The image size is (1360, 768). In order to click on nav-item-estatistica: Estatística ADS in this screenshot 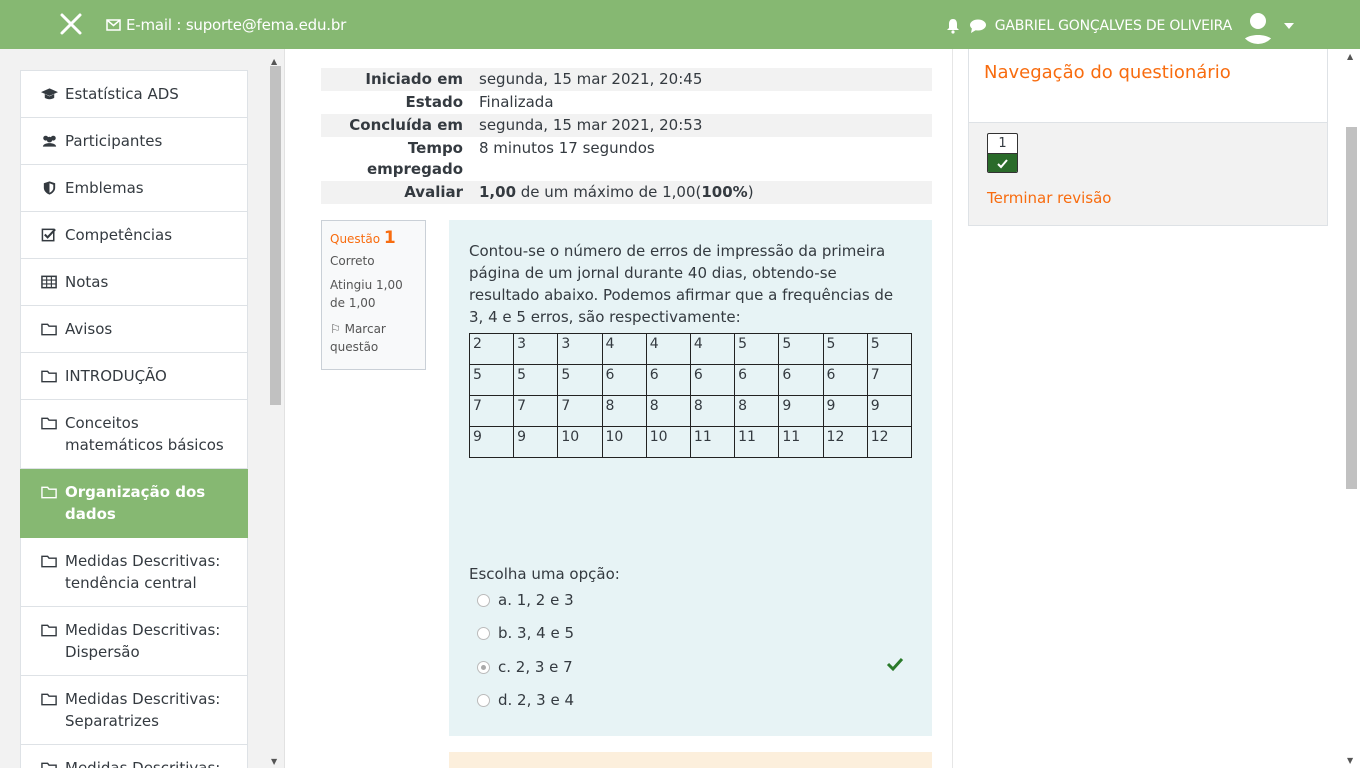, I will do `click(134, 94)`.